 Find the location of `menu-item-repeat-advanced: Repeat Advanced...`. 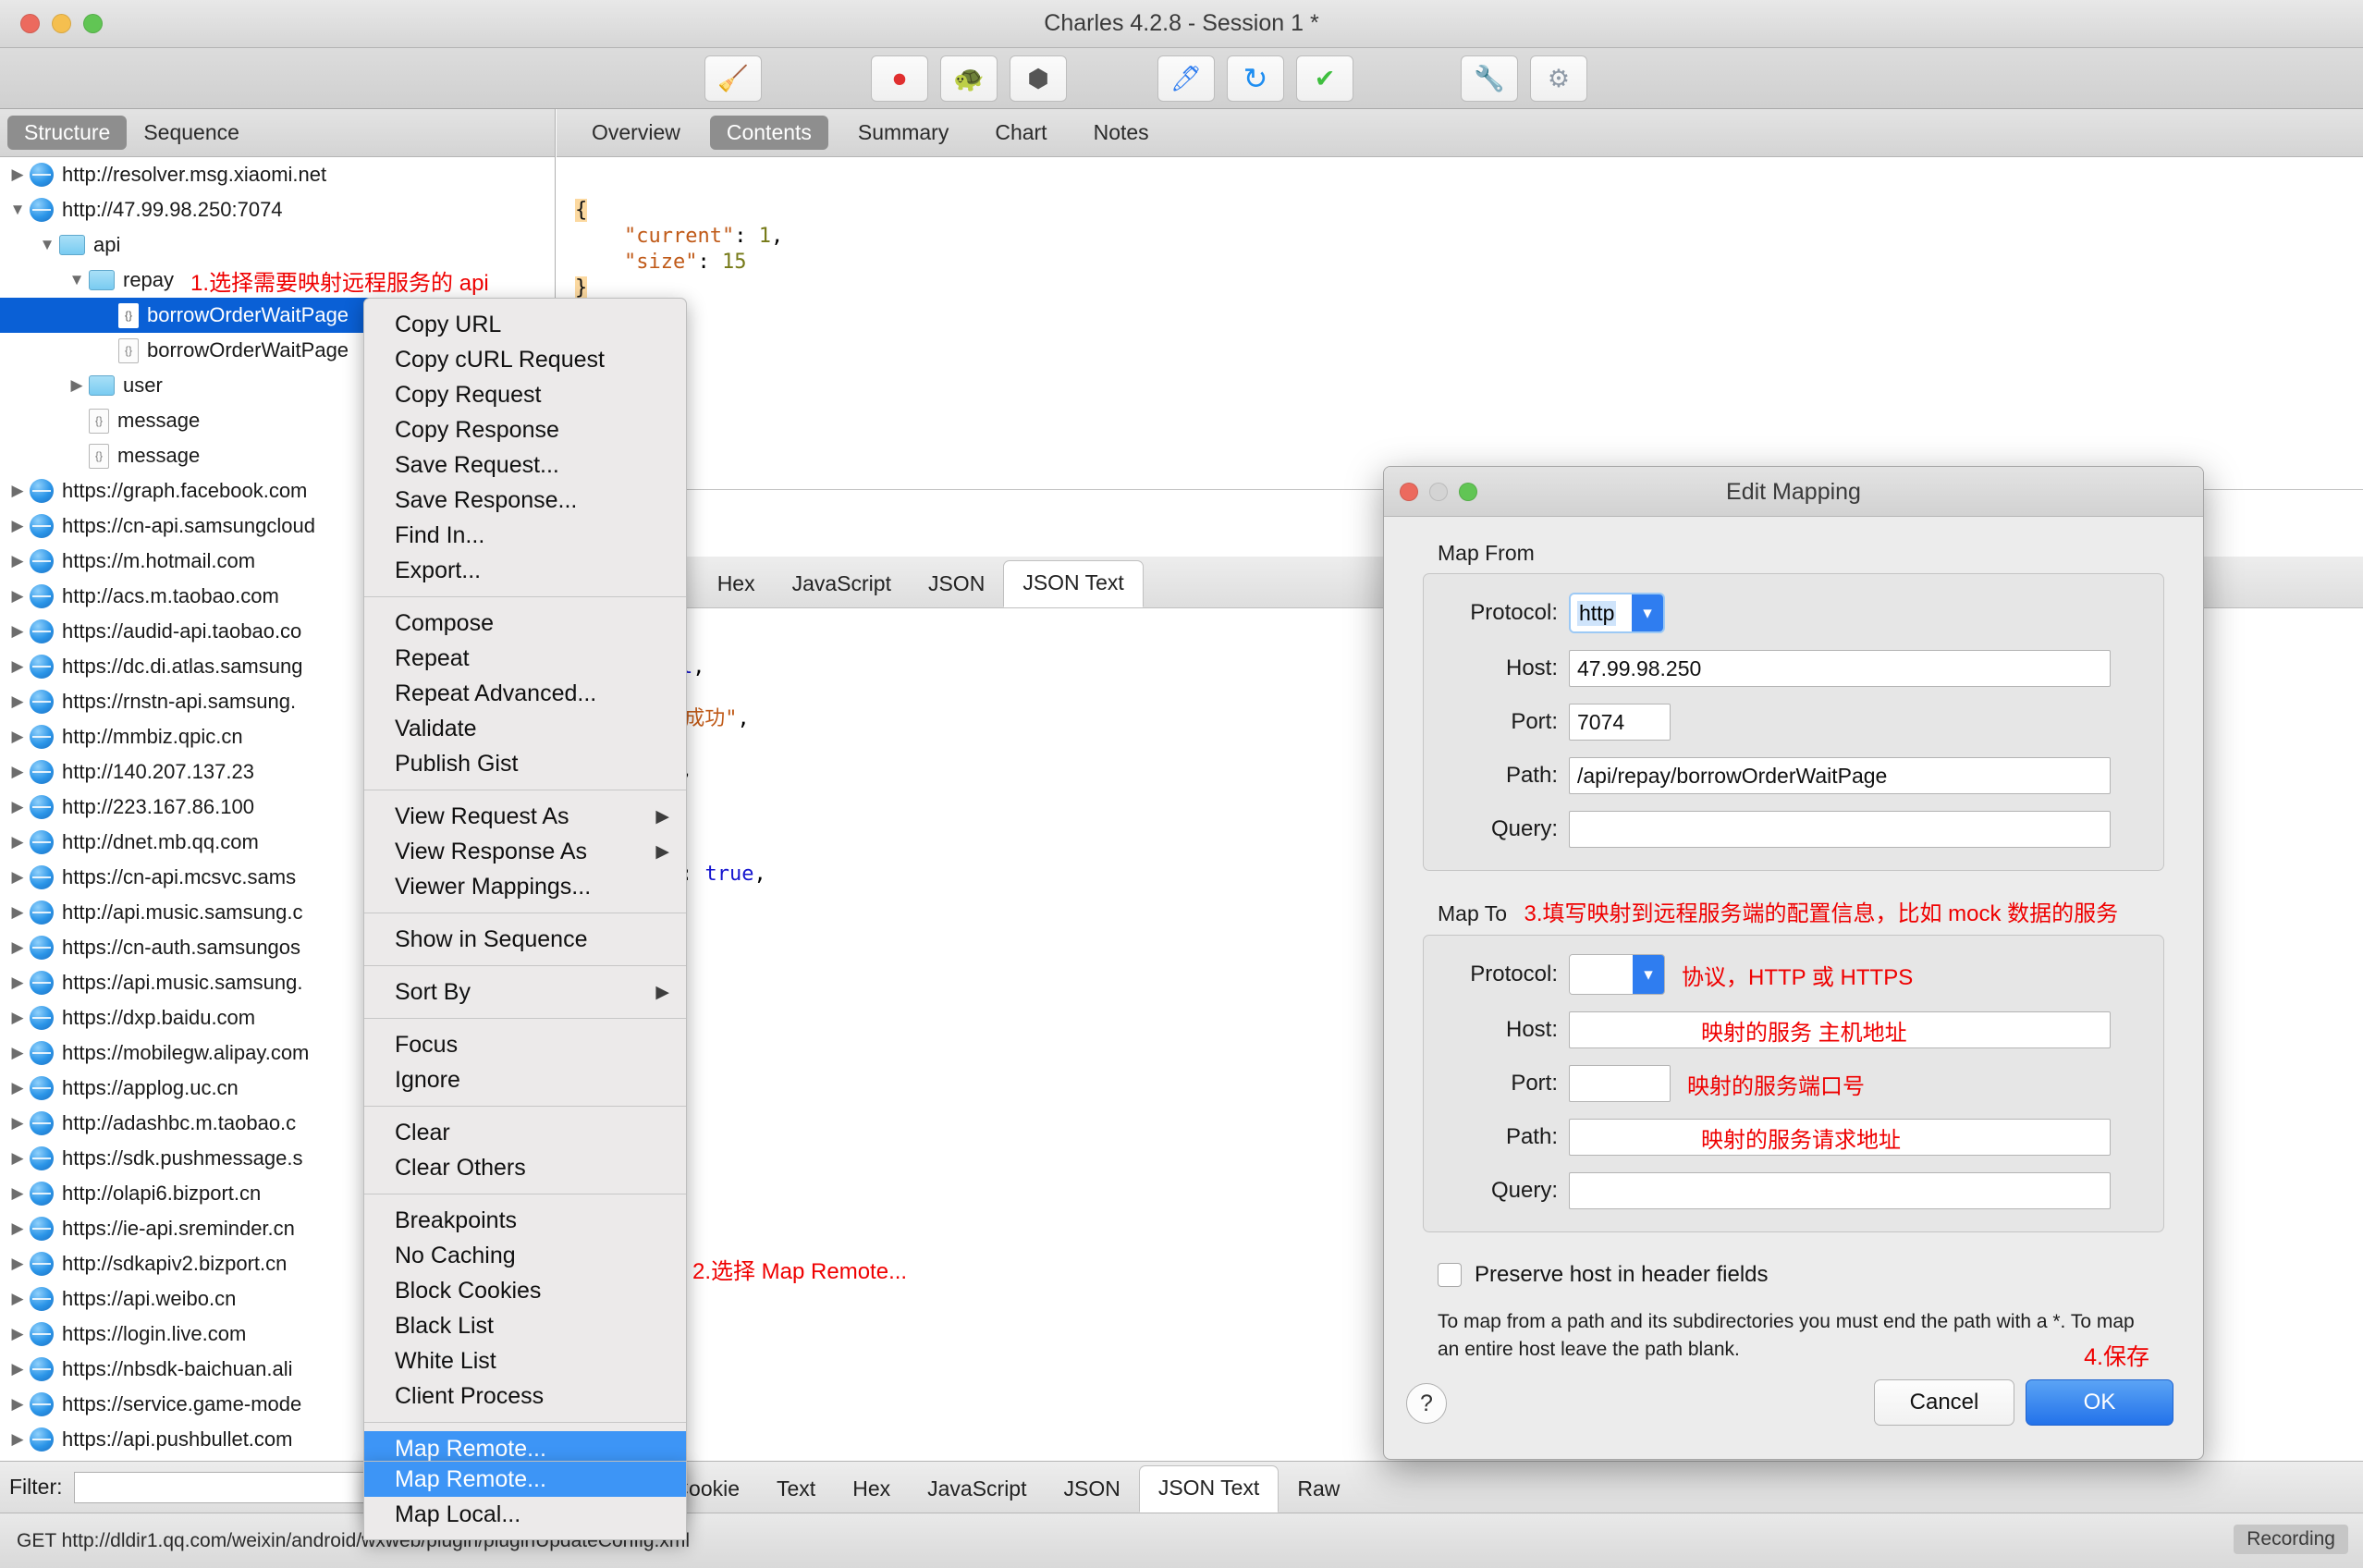

menu-item-repeat-advanced: Repeat Advanced... is located at coordinates (525, 694).